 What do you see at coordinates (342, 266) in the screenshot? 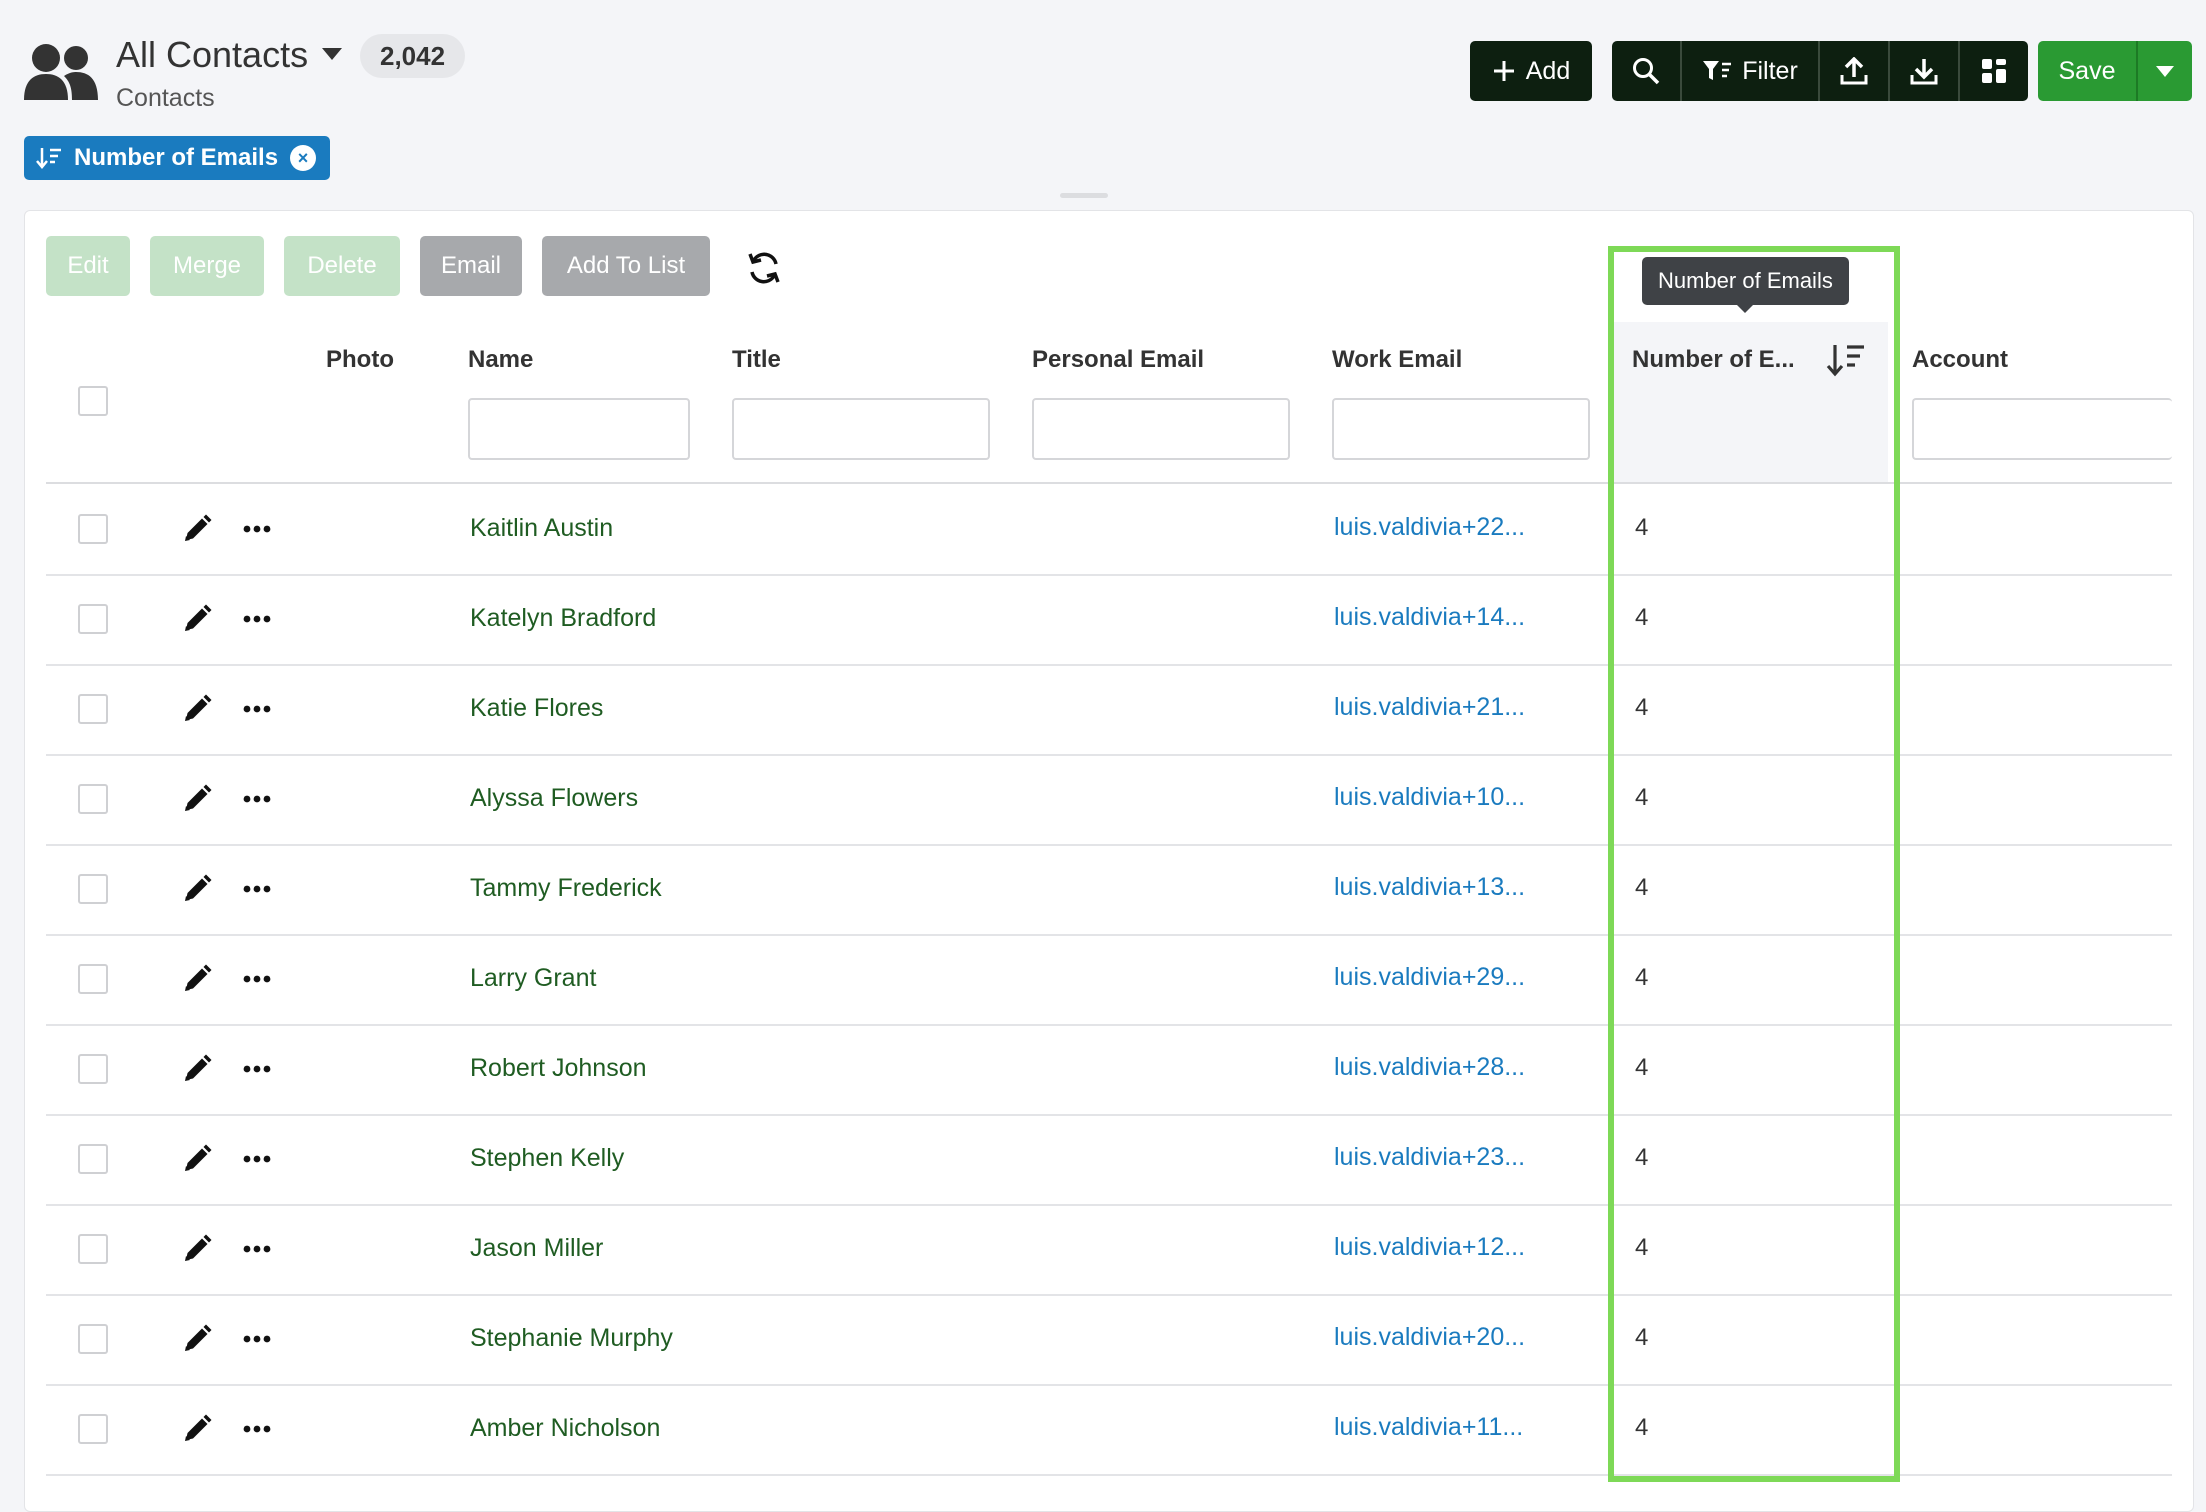
I see `delete-button: Delete` at bounding box center [342, 266].